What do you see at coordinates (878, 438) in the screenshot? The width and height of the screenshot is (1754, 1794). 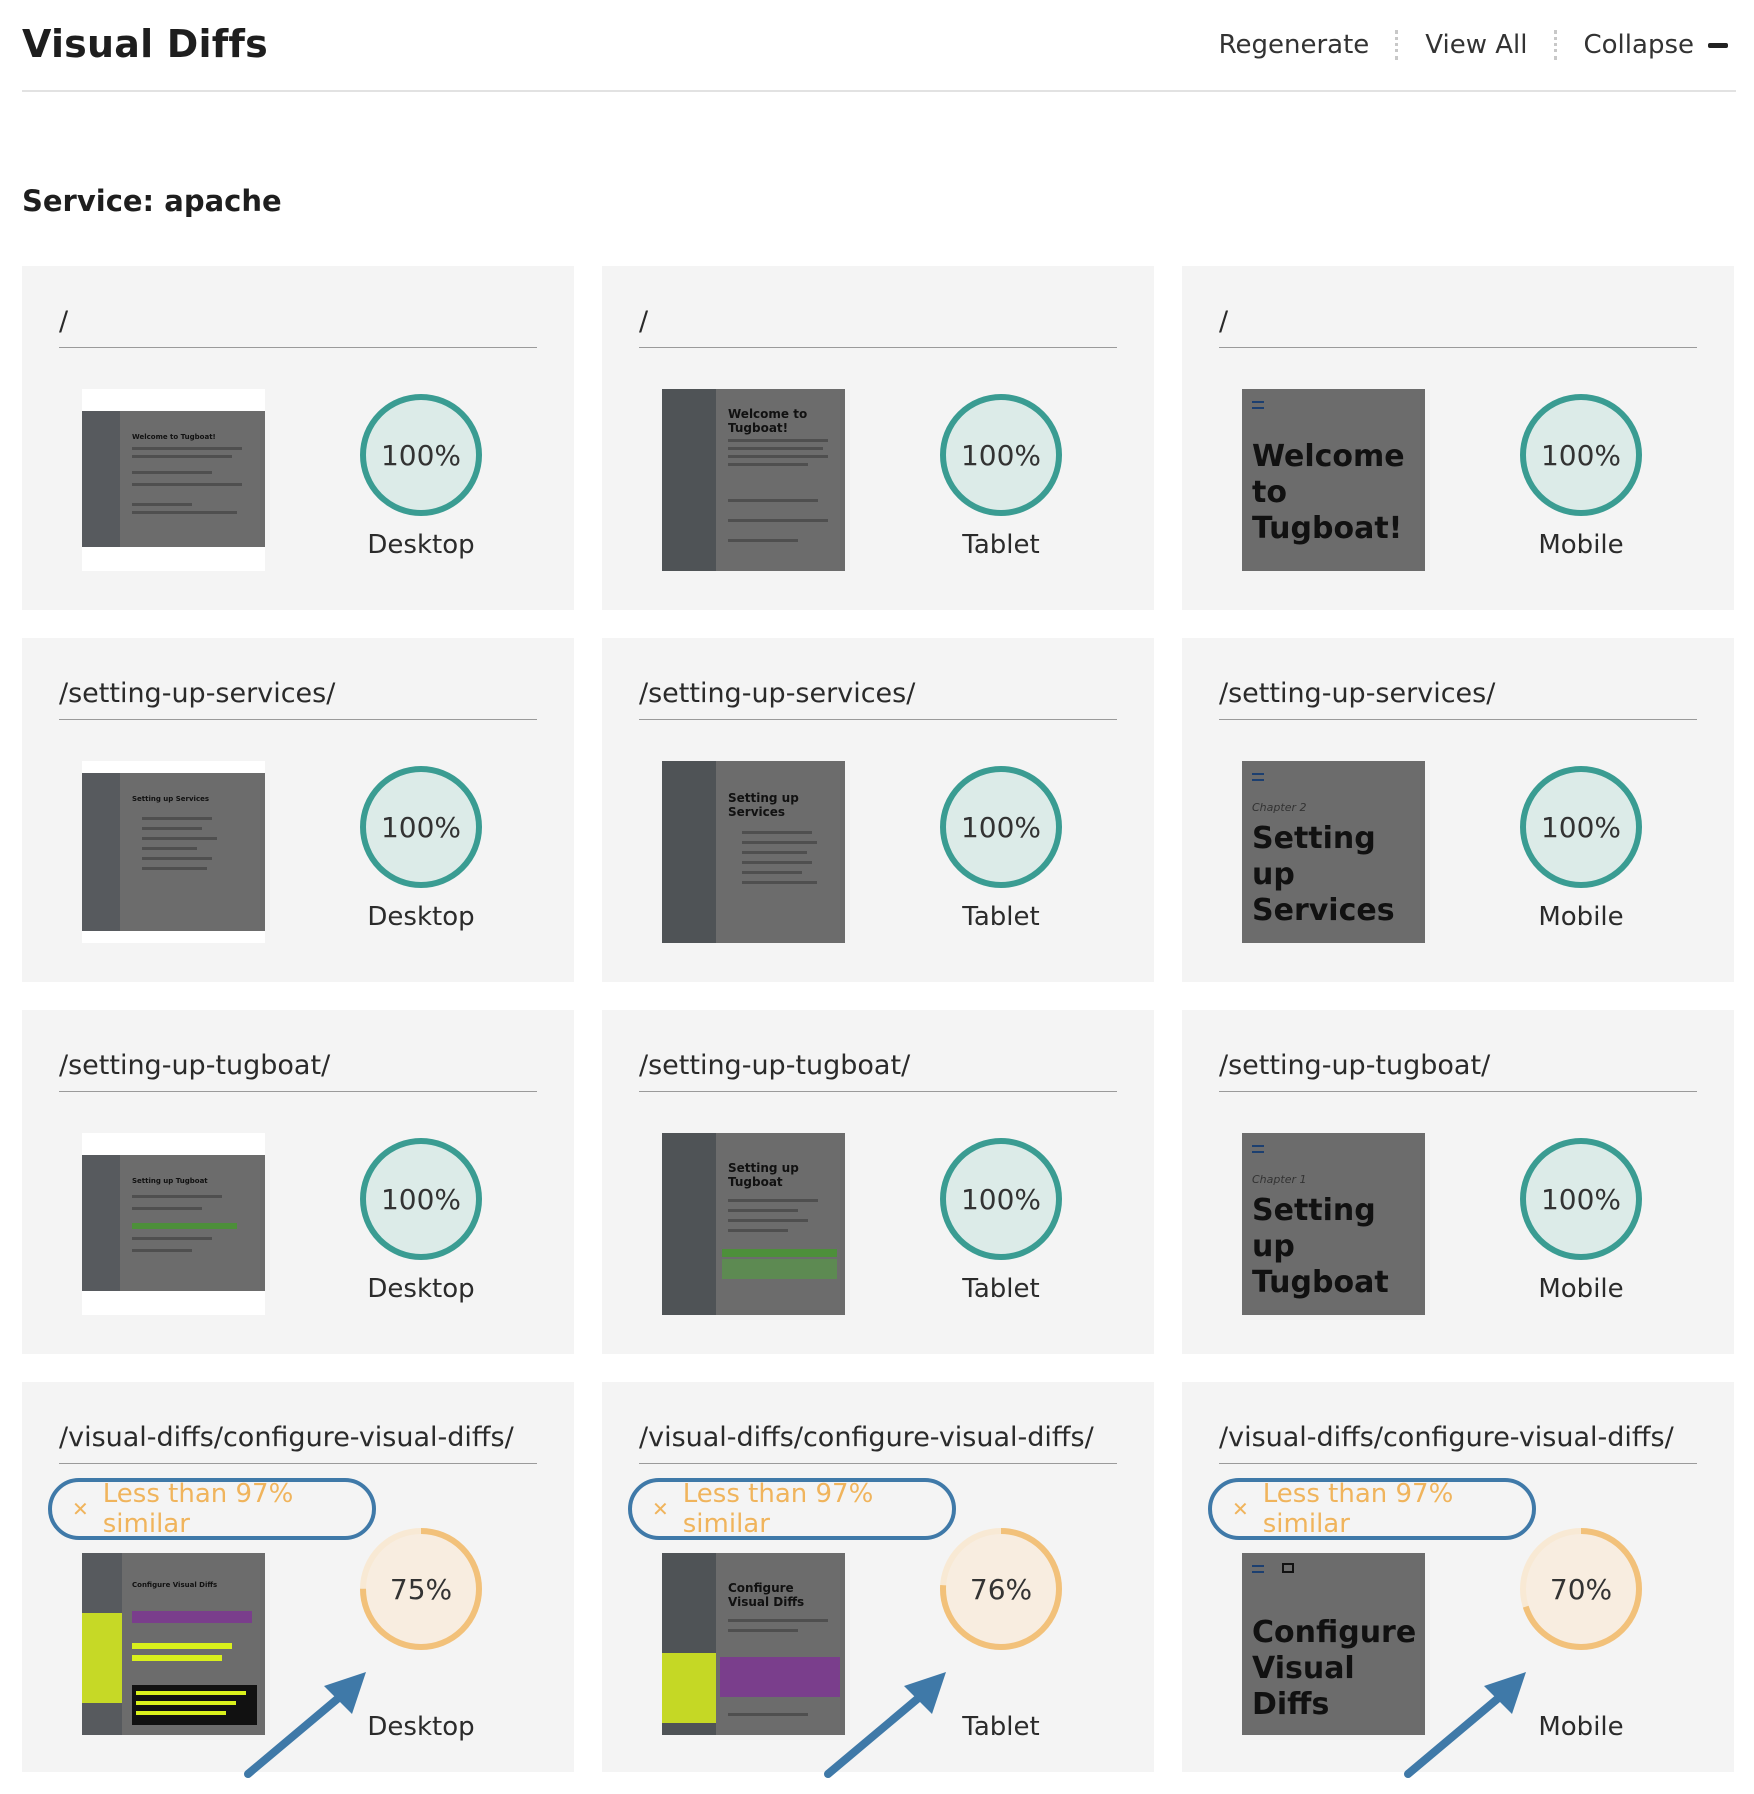 I see `diff-card: / Welcome to Tugboat! 100% Tablet` at bounding box center [878, 438].